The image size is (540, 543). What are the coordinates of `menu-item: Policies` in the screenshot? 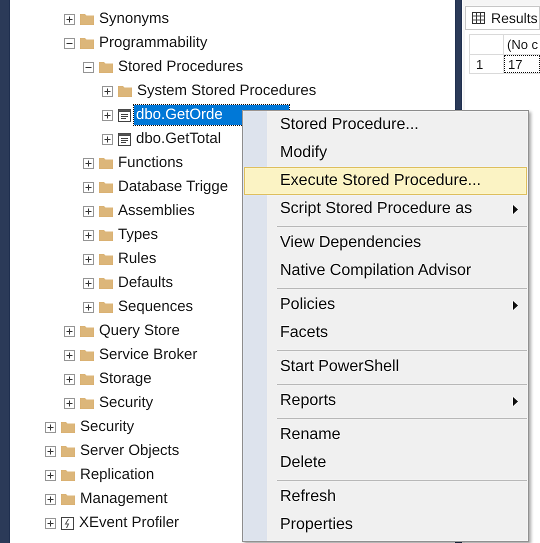 It's located at (385, 305).